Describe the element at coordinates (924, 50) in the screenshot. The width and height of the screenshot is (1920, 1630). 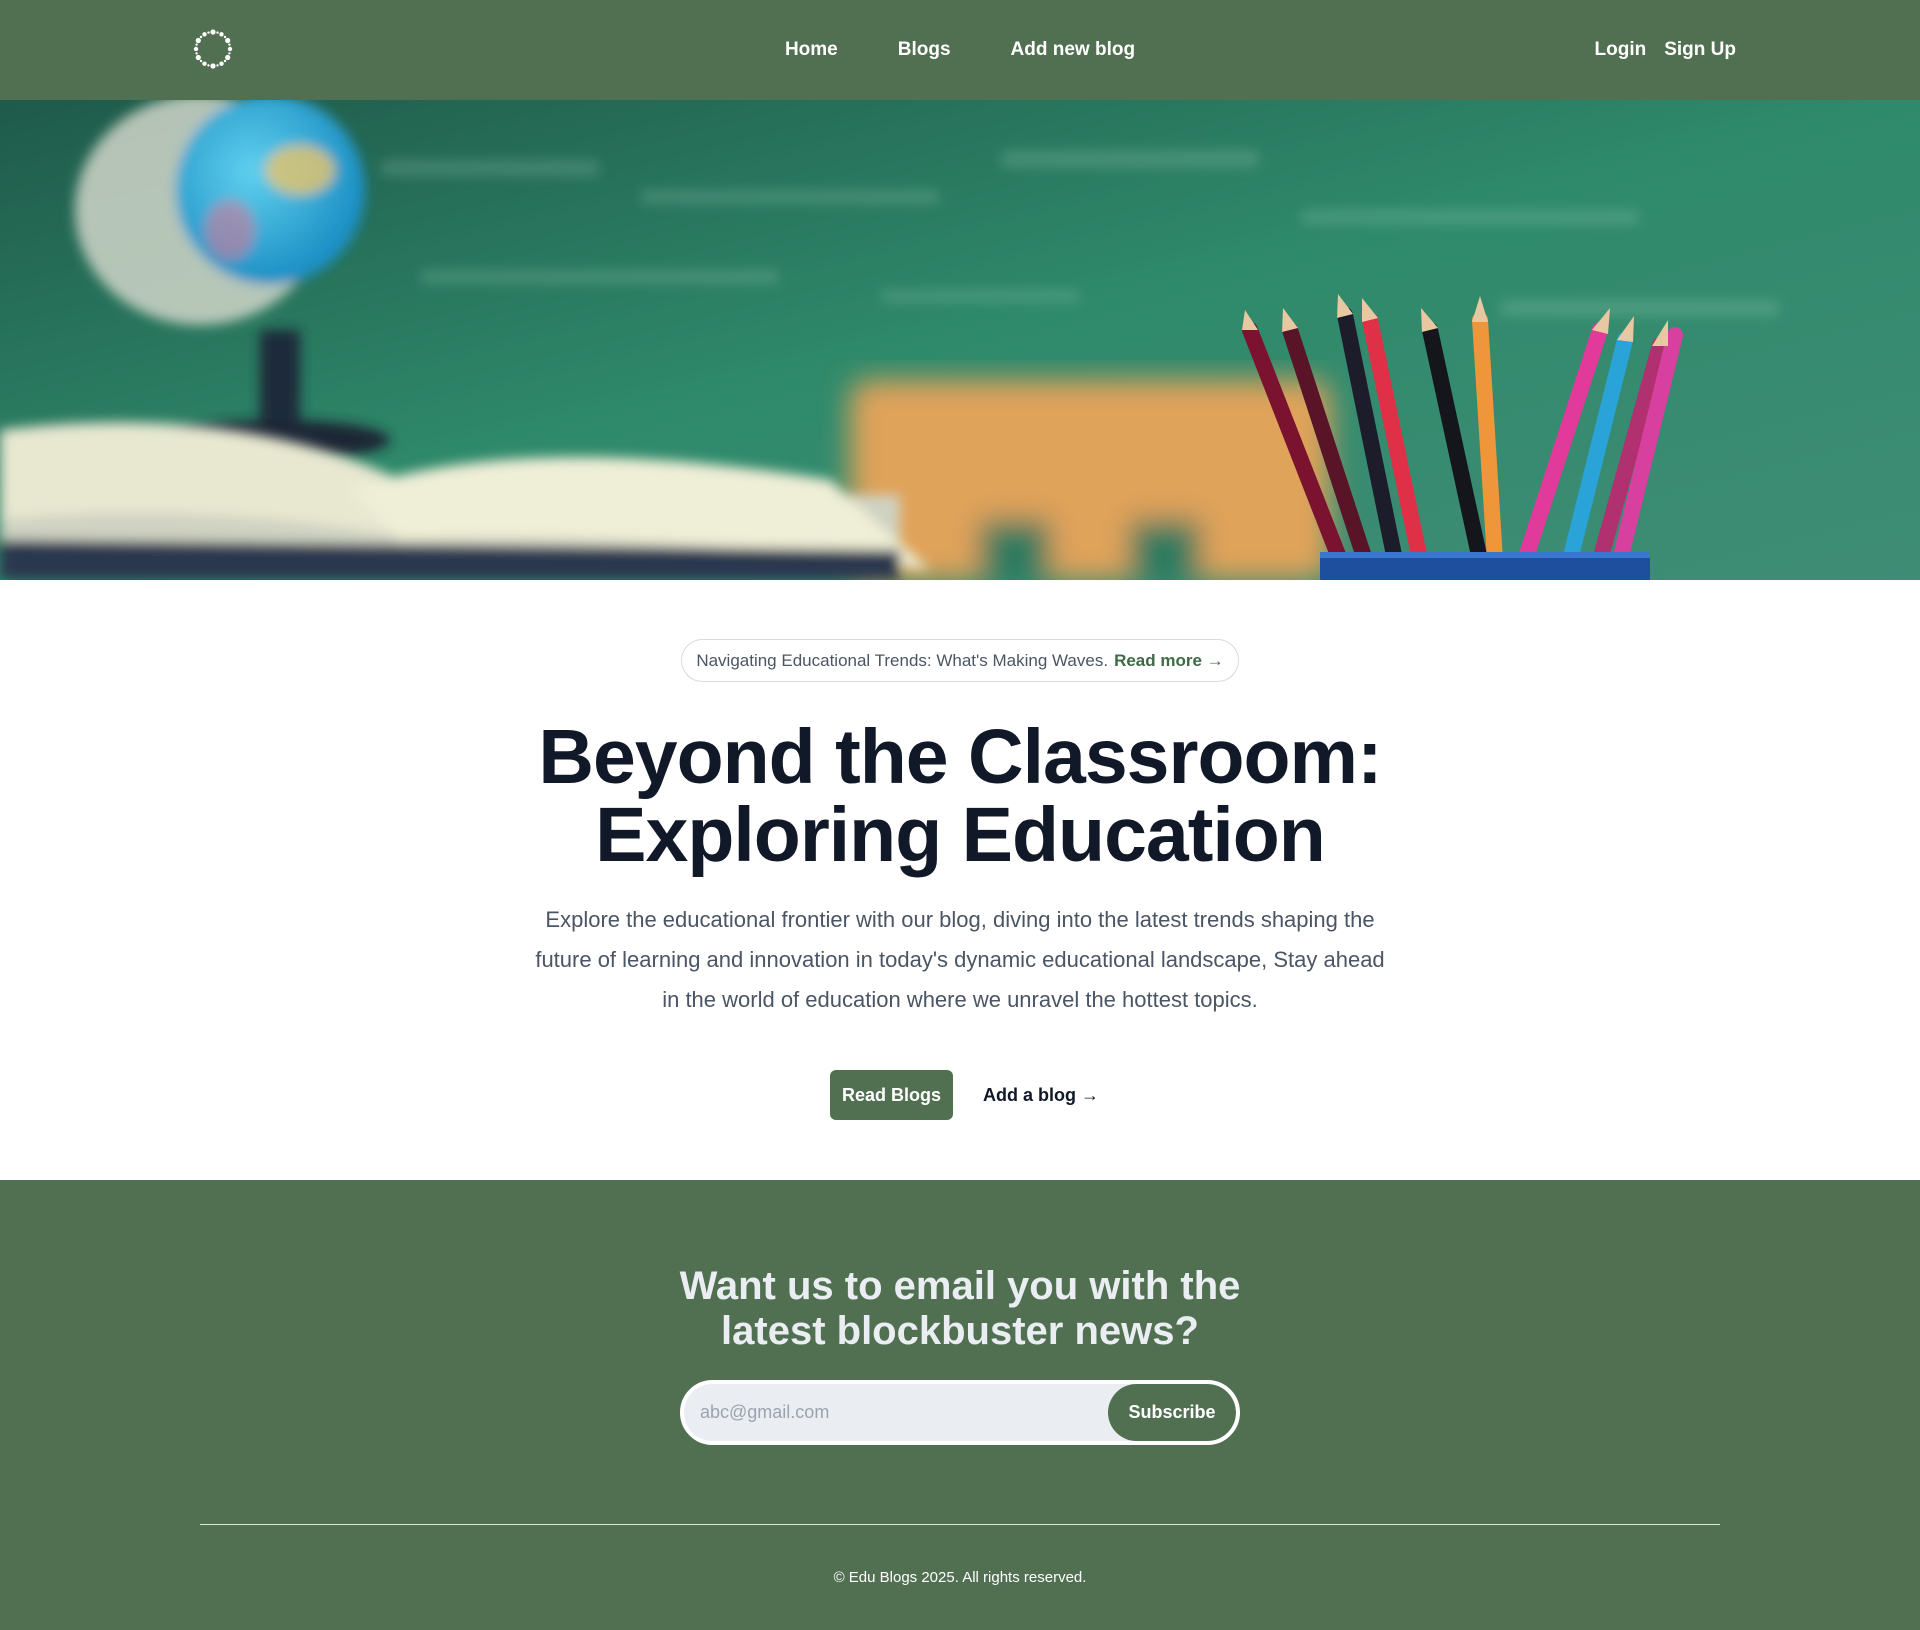
I see `nav-link-blogs: Blogs` at that location.